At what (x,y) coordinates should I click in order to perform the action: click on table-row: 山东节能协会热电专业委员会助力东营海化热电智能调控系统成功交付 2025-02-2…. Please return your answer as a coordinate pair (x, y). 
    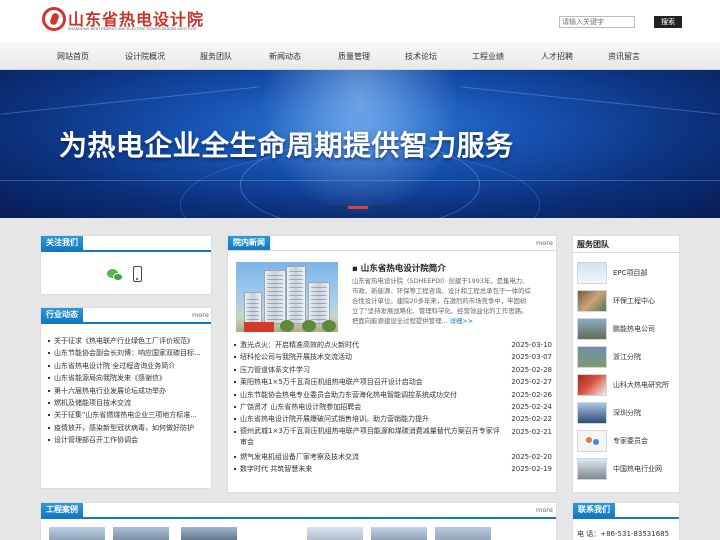
    Looking at the image, I should click on (393, 395).